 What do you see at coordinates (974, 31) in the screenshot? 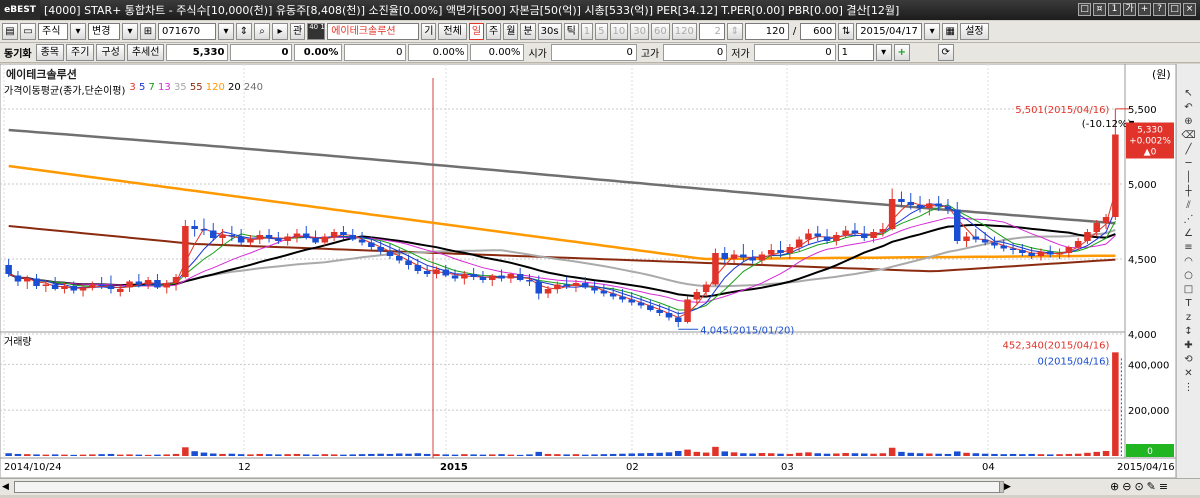
I see `settings-button: 설정` at bounding box center [974, 31].